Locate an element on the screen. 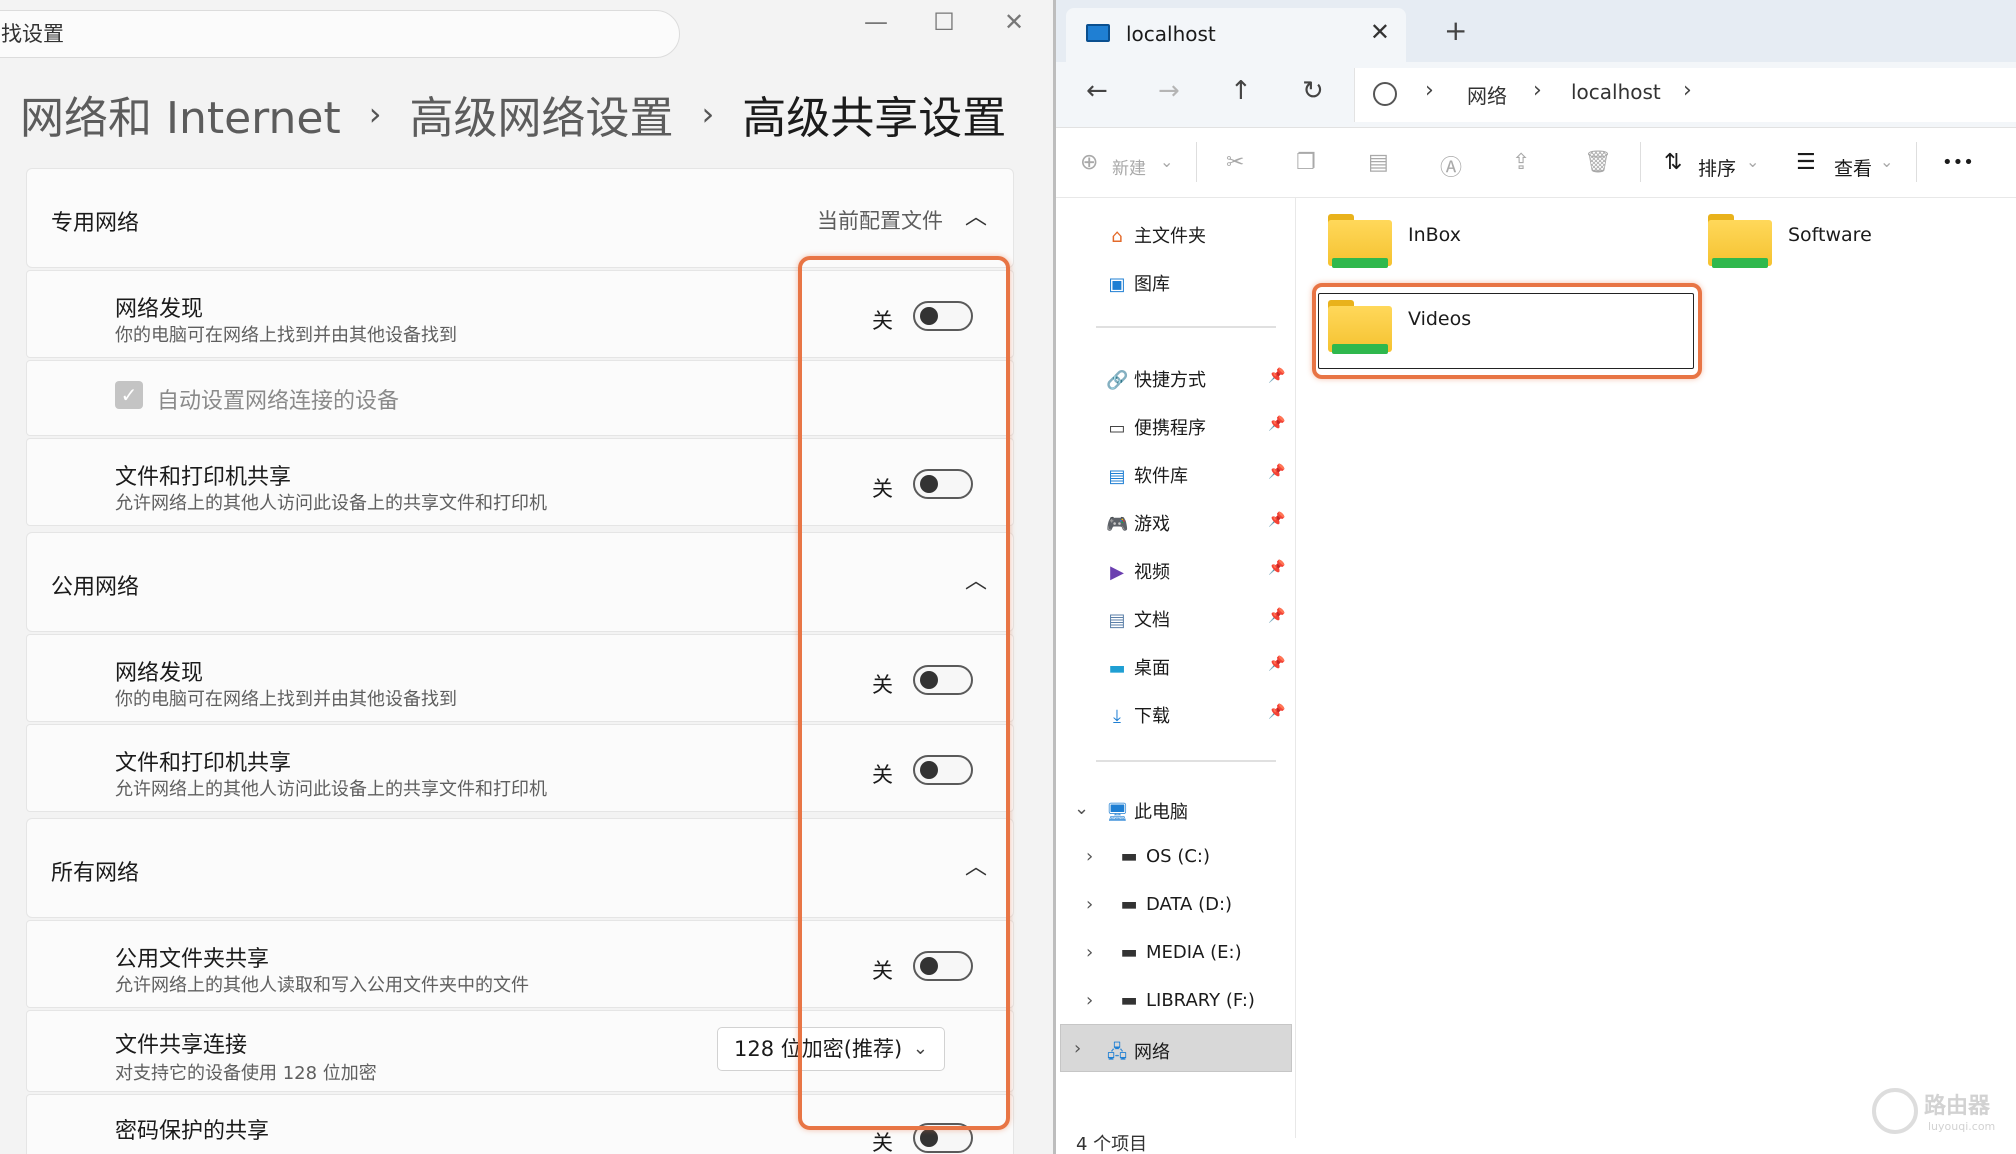 Image resolution: width=2016 pixels, height=1154 pixels. home-icon: ⌂ is located at coordinates (1117, 236).